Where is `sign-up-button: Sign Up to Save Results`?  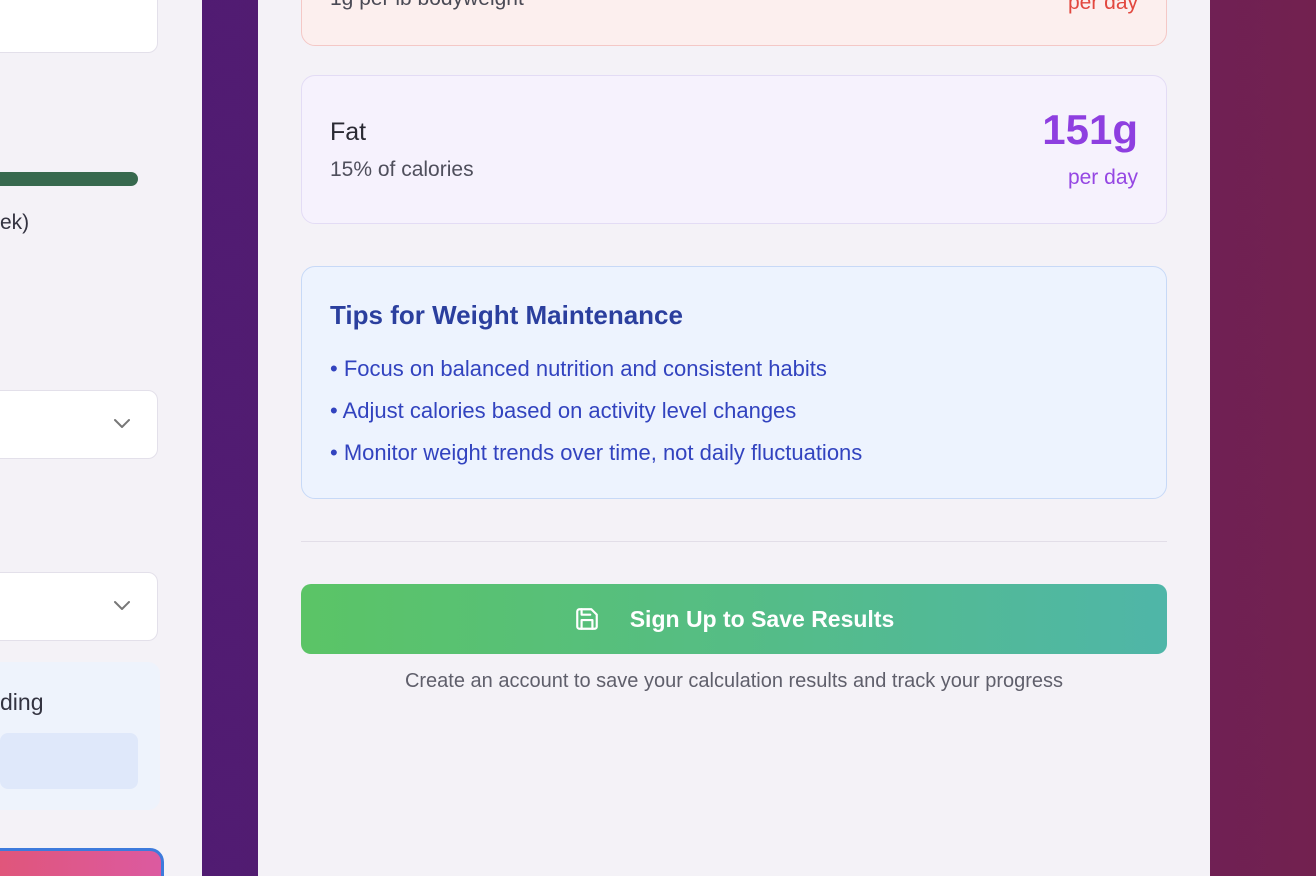 sign-up-button: Sign Up to Save Results is located at coordinates (734, 619).